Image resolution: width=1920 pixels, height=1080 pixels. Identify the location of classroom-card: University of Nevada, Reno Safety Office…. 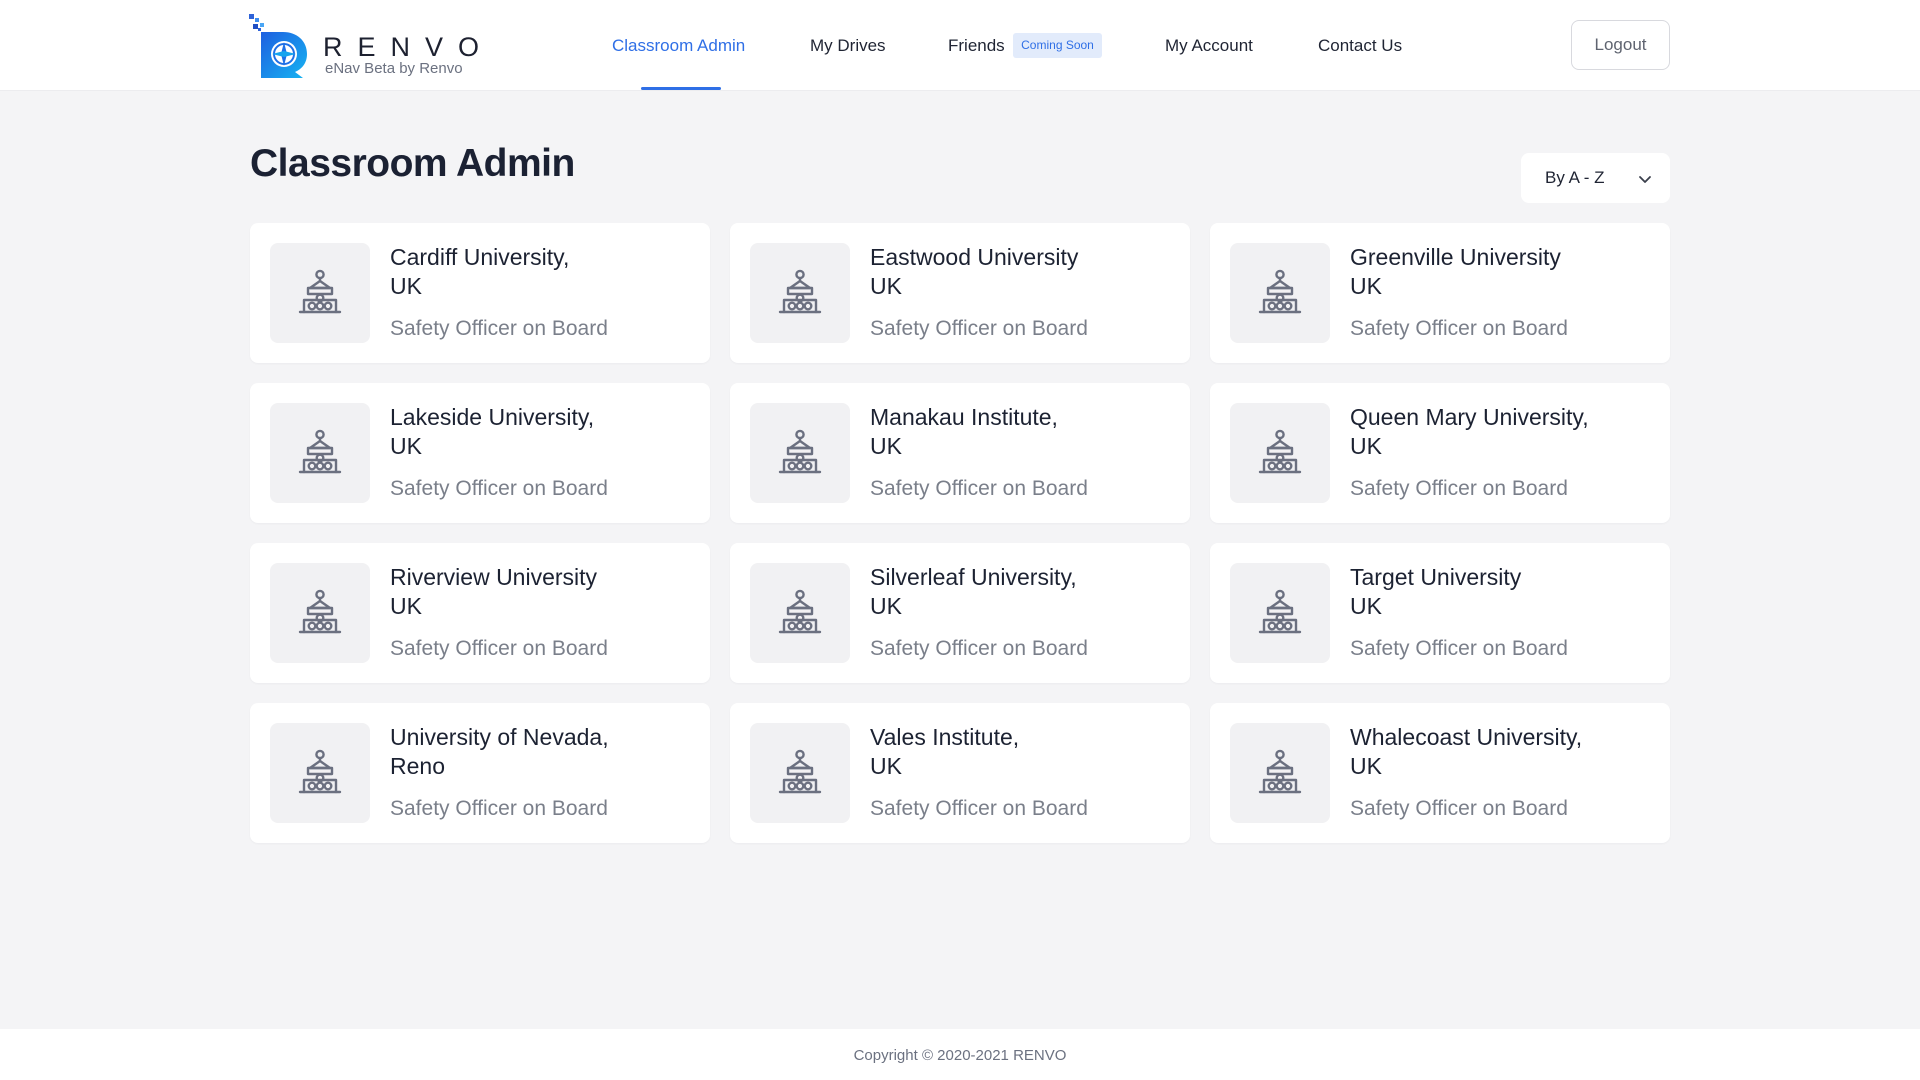
(480, 773).